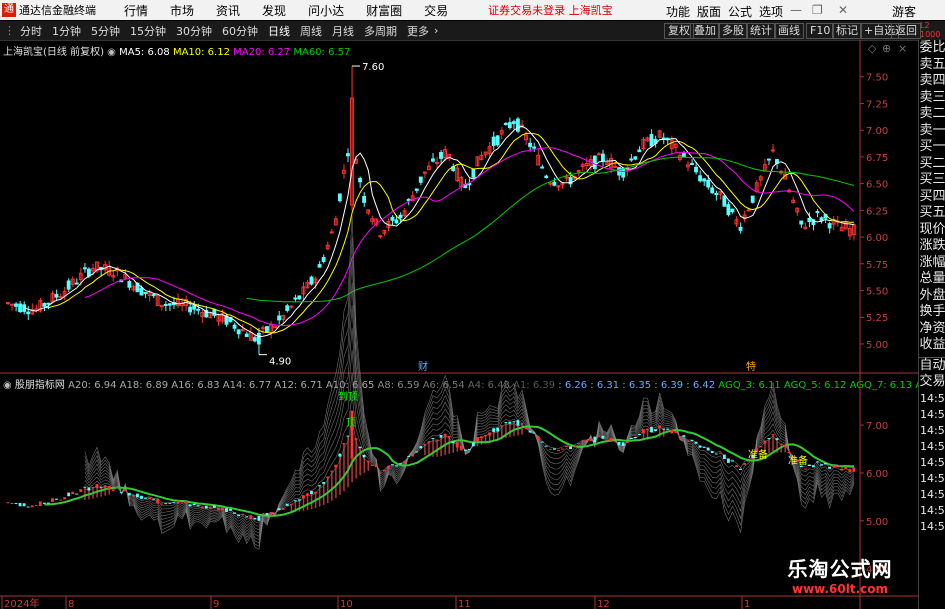 Image resolution: width=945 pixels, height=609 pixels. What do you see at coordinates (705, 31) in the screenshot?
I see `overlay-button: 叠加` at bounding box center [705, 31].